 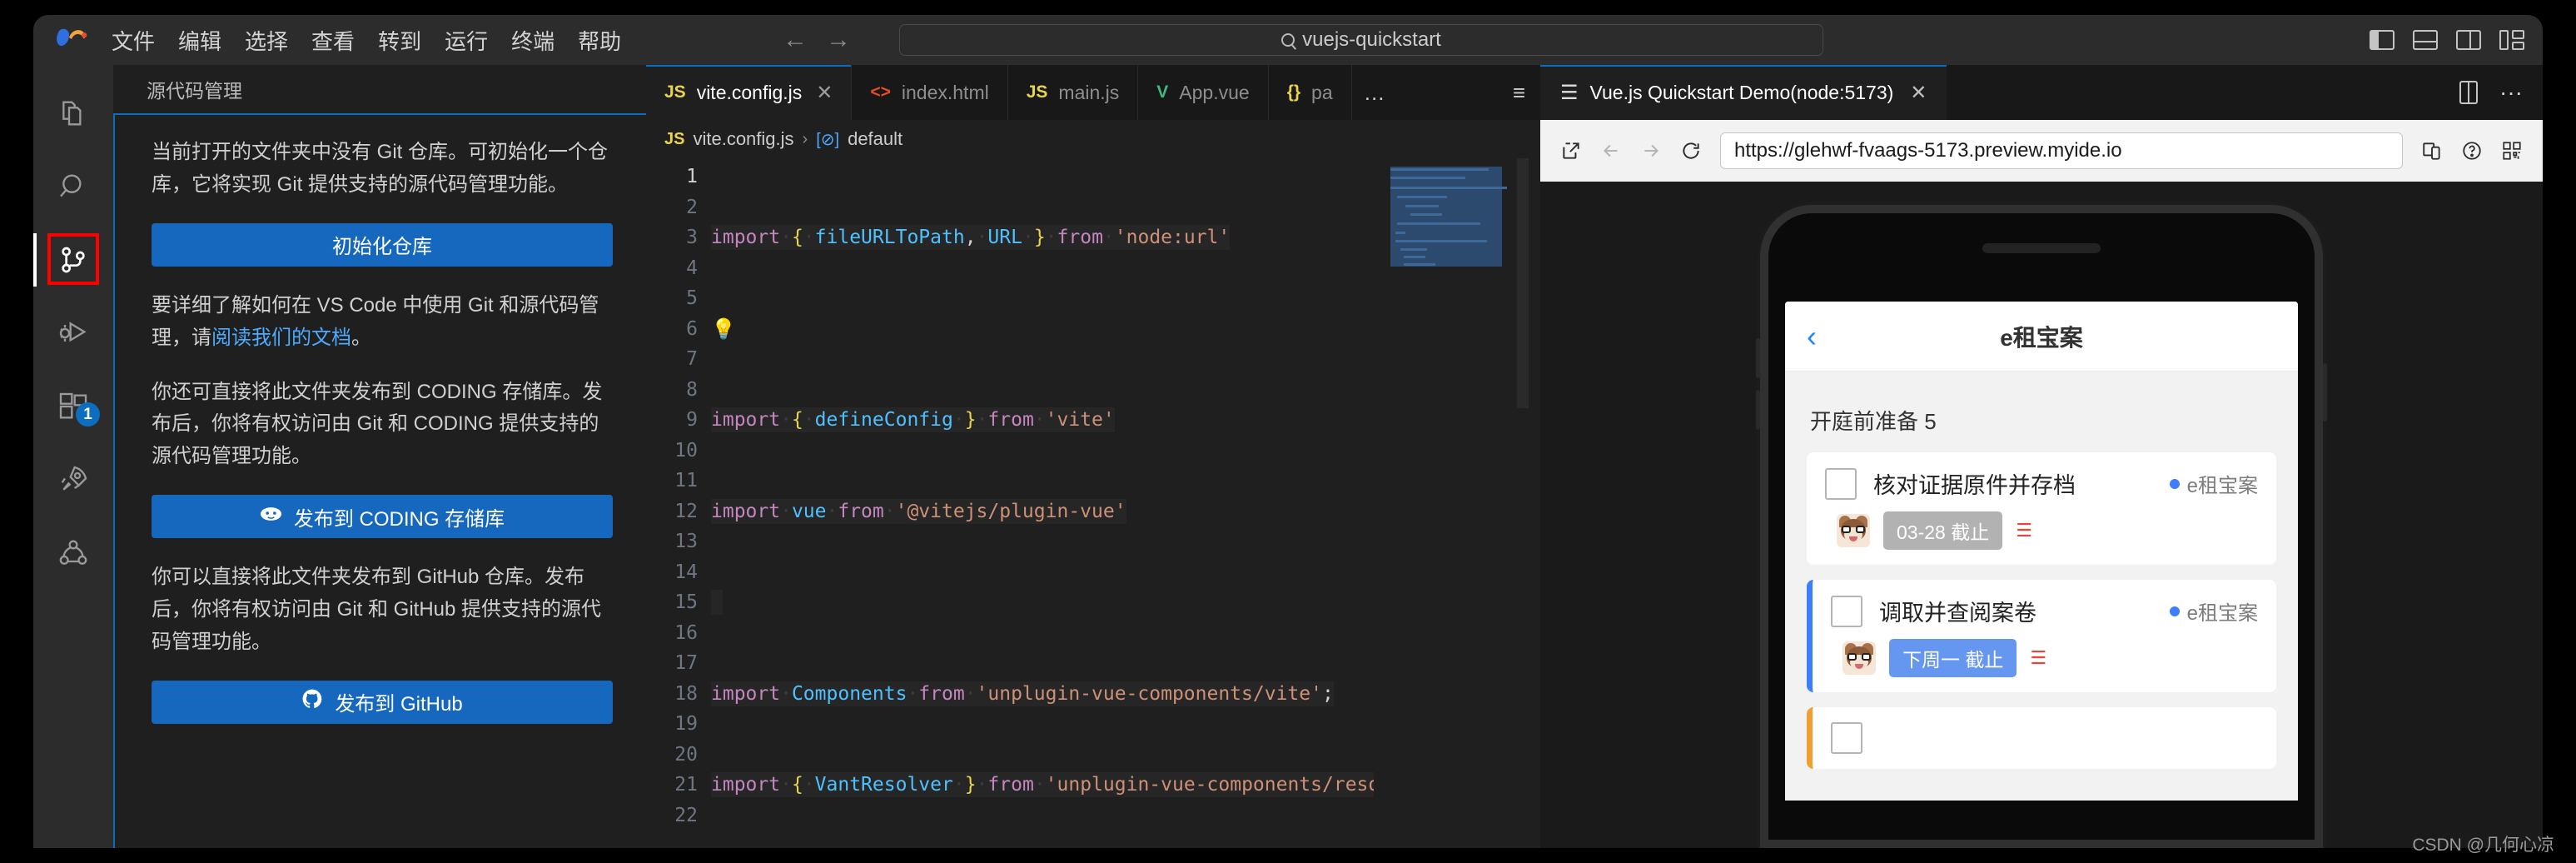 What do you see at coordinates (2432, 151) in the screenshot?
I see `device-toggle-icon` at bounding box center [2432, 151].